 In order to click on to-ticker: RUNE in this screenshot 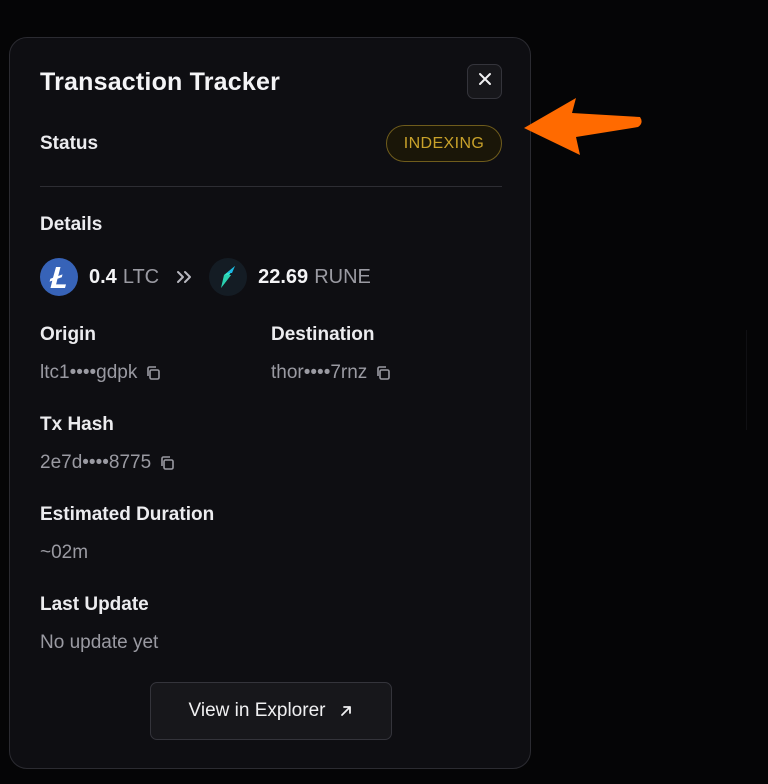, I will do `click(342, 276)`.